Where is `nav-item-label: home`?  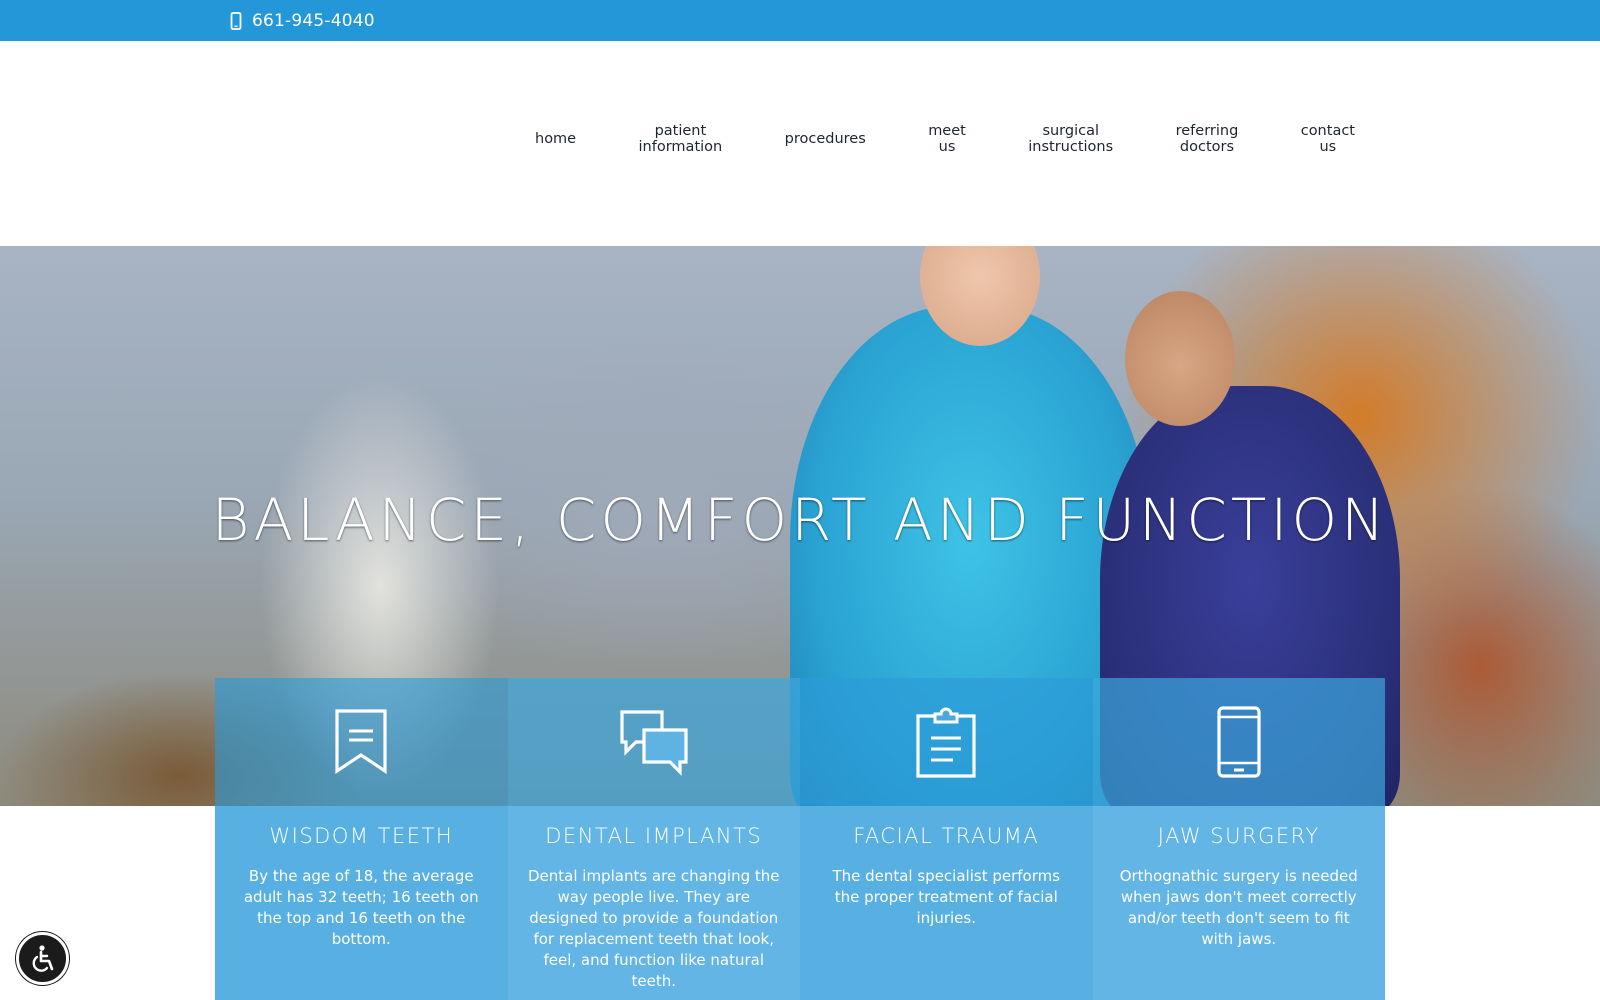
nav-item-label: home is located at coordinates (556, 138).